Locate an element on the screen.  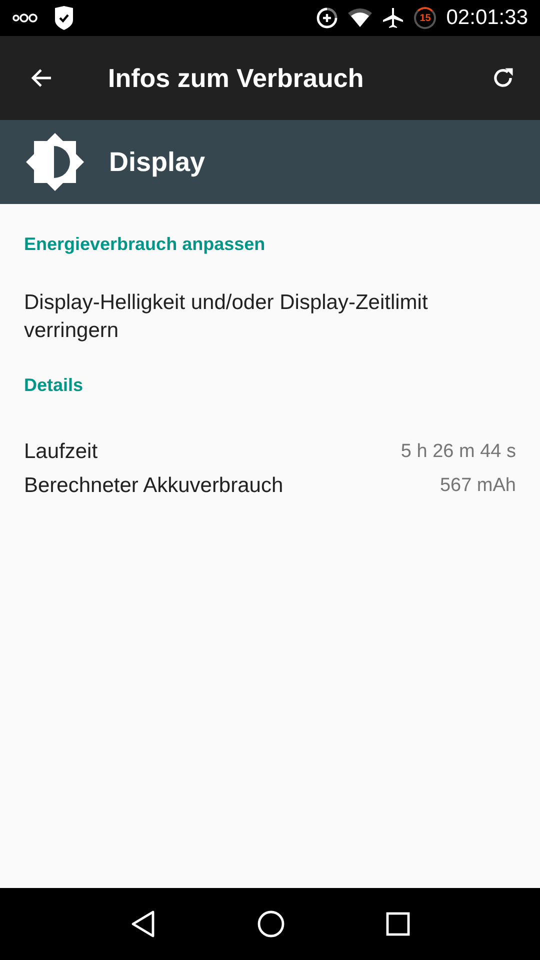
detail-label: Laufzeit is located at coordinates (61, 452).